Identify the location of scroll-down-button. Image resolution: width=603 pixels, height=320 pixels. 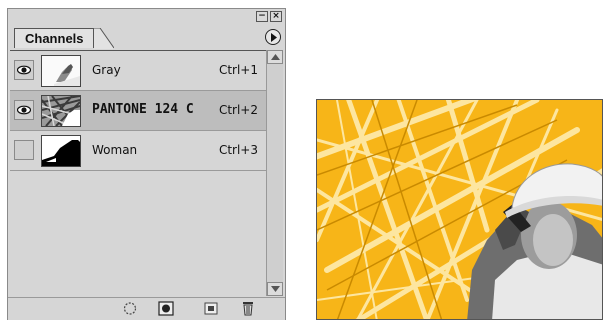
(275, 289).